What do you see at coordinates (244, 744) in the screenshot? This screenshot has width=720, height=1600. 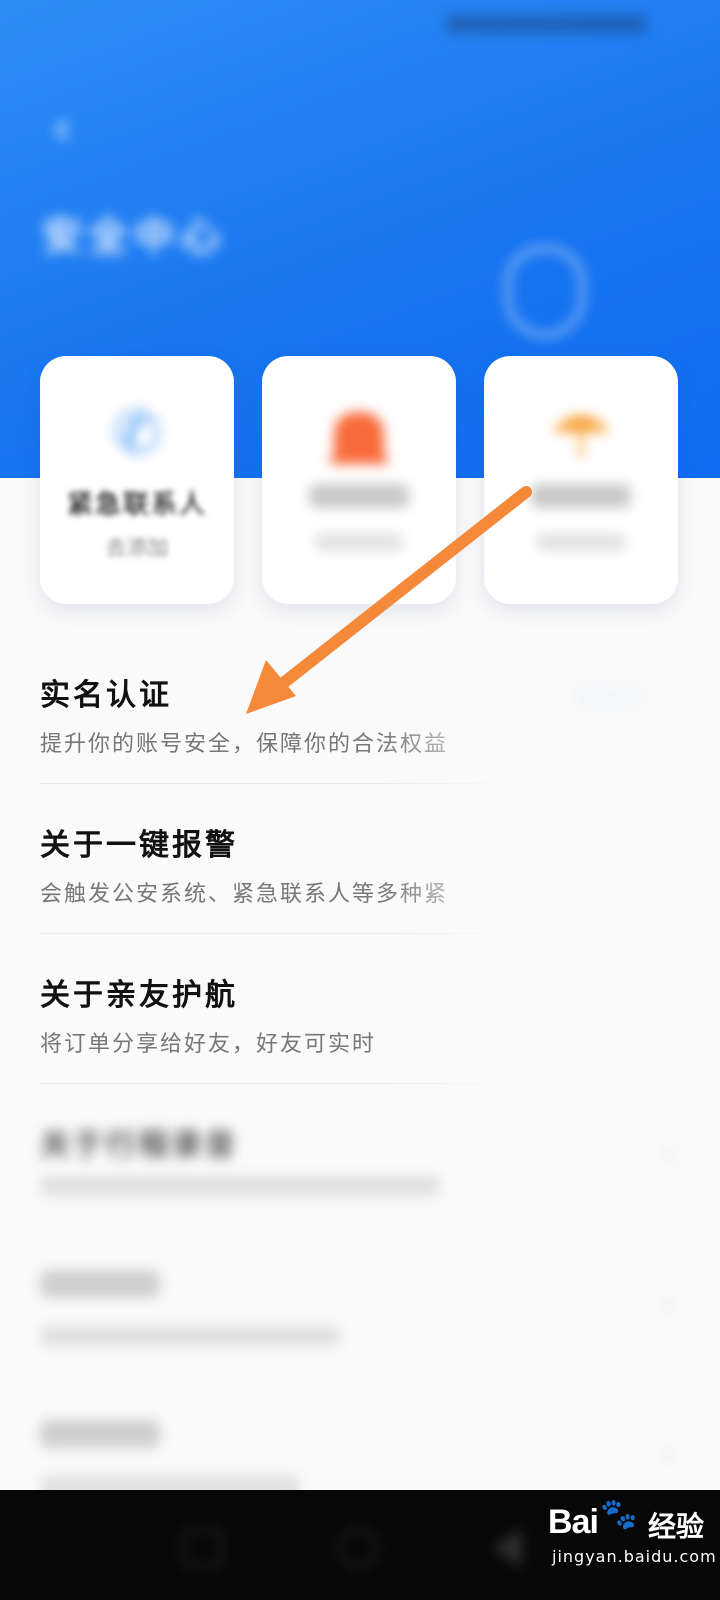 I see `item-desc: 提升你的账号安全，保障你的合法权益` at bounding box center [244, 744].